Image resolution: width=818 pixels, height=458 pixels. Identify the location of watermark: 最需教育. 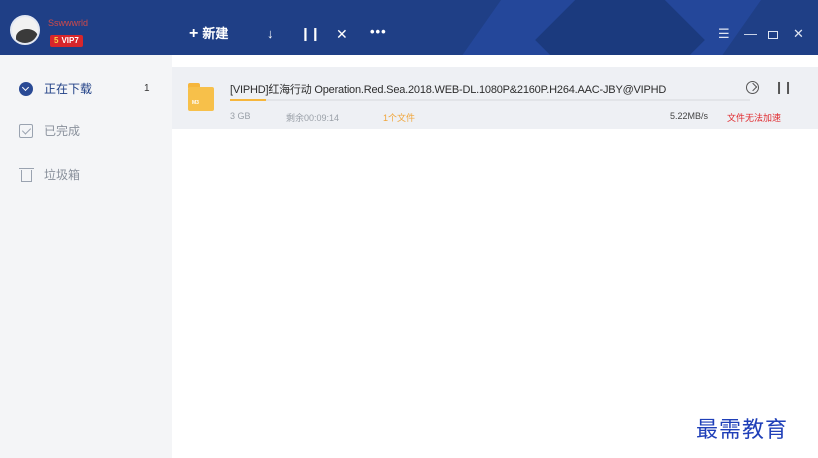
(742, 430).